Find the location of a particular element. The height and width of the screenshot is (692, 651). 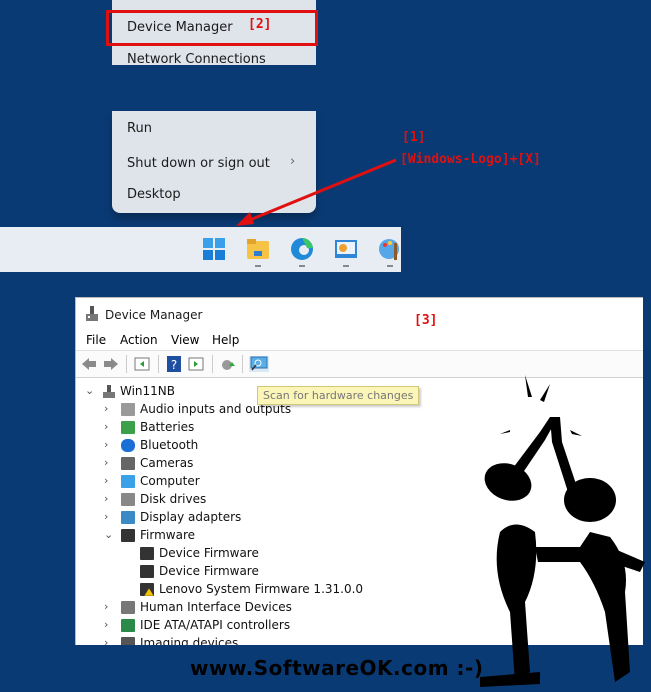

help-icon: ? is located at coordinates (174, 364).